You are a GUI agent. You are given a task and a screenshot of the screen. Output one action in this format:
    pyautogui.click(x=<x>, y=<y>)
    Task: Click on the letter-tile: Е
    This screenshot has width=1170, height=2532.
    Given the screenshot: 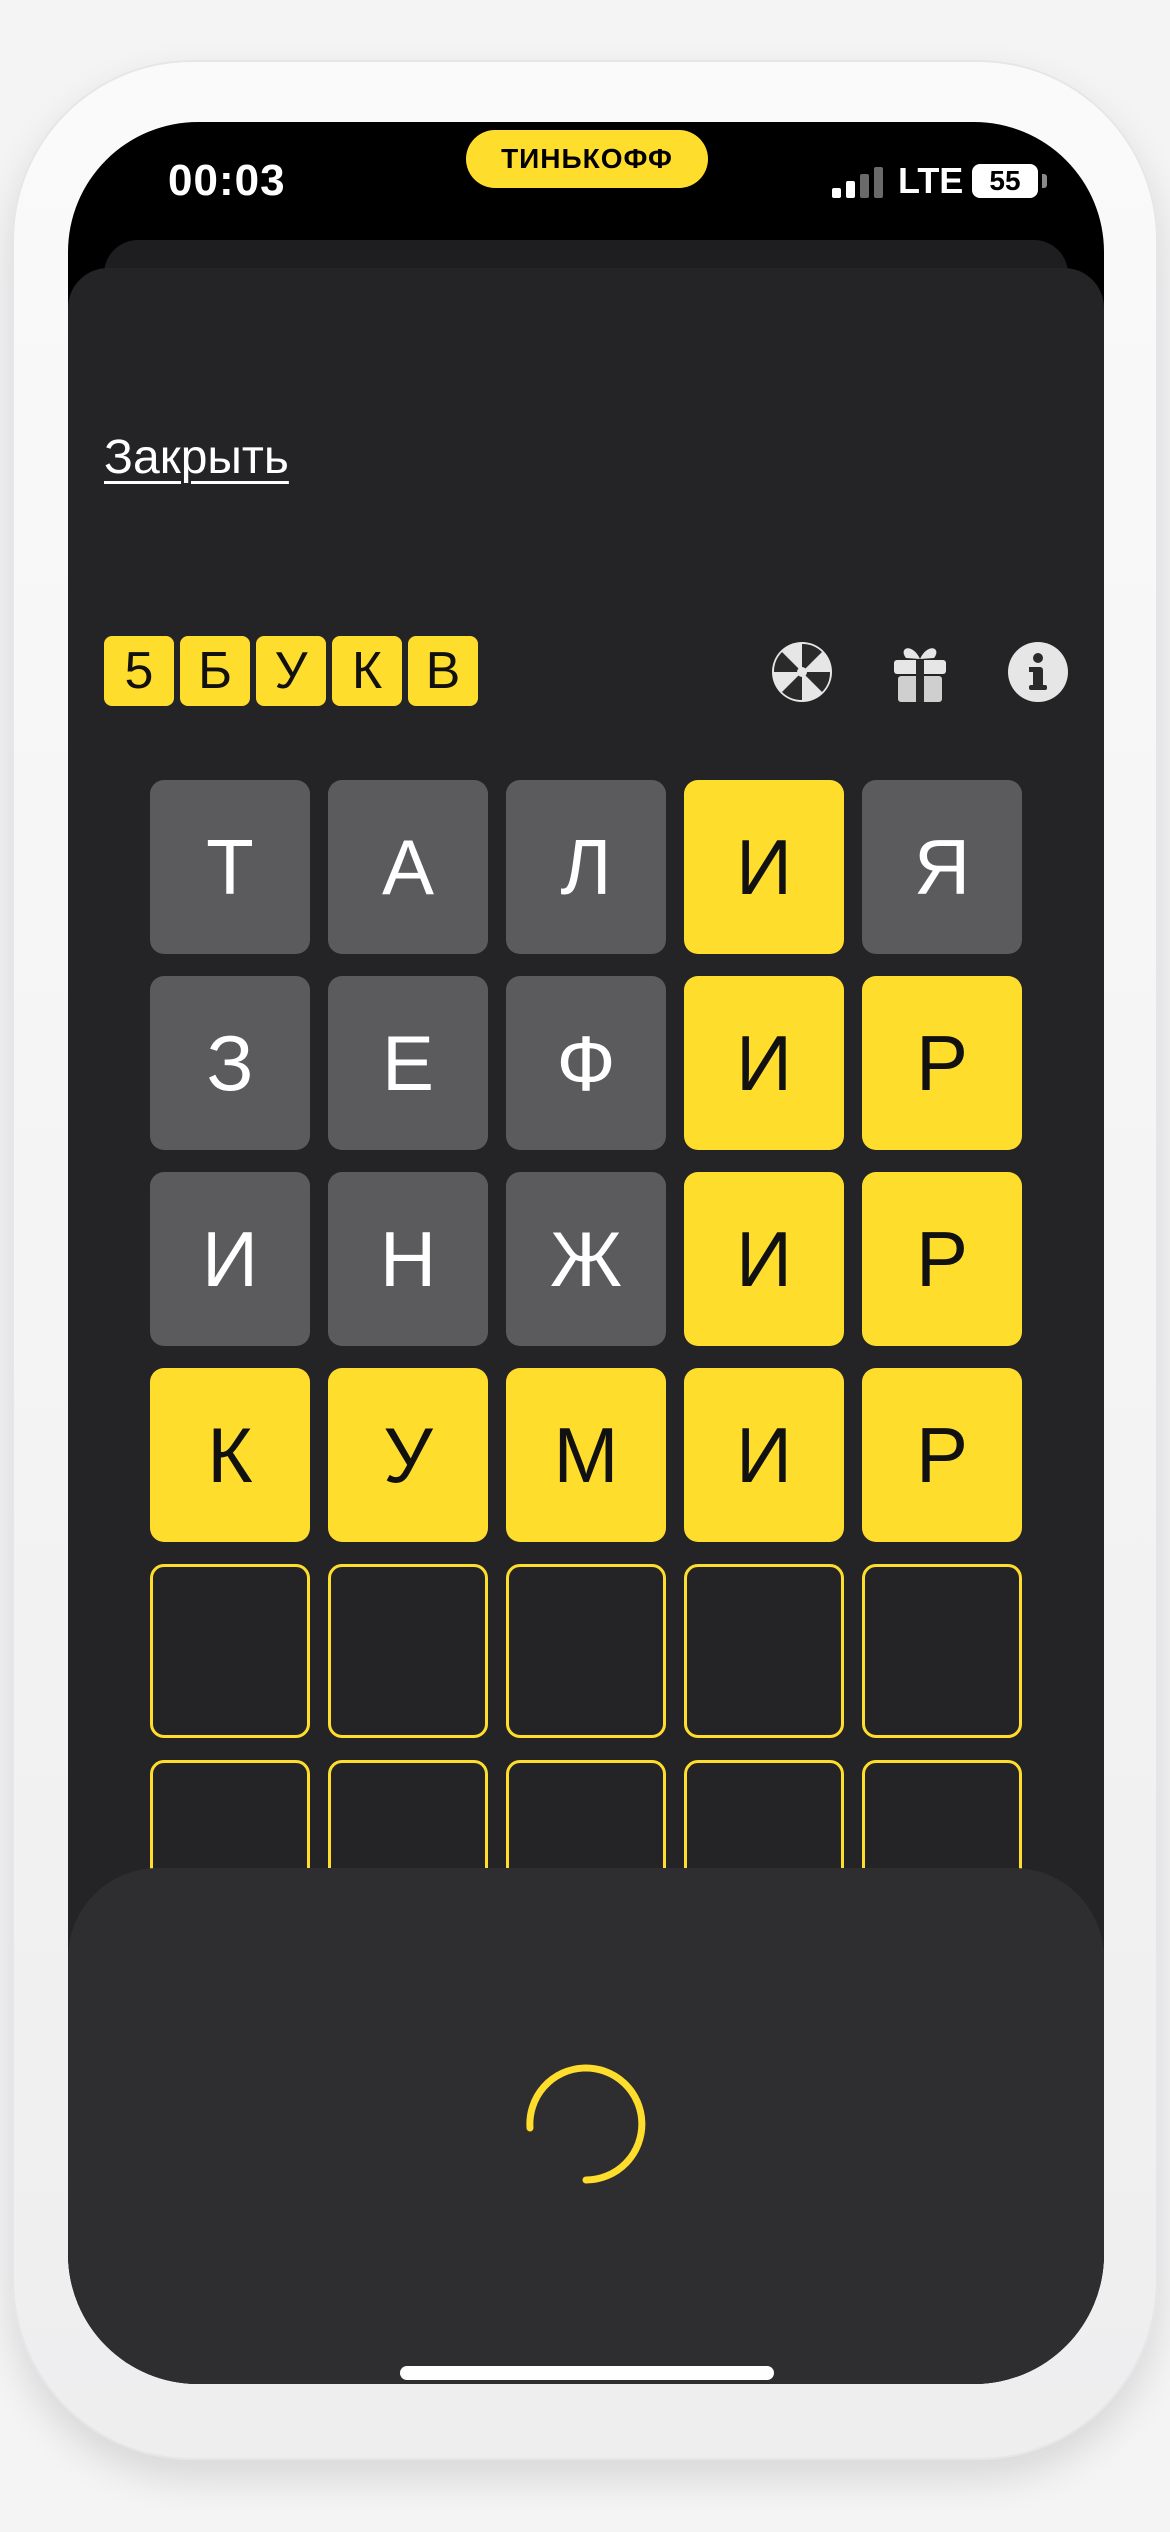 What is the action you would take?
    pyautogui.click(x=408, y=1063)
    